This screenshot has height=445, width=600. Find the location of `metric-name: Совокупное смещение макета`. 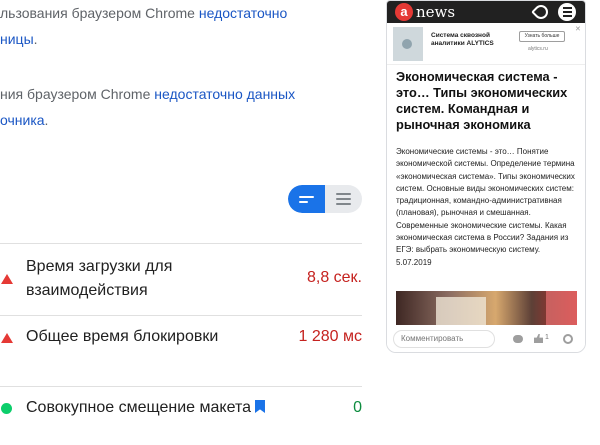

metric-name: Совокупное смещение макета is located at coordinates (145, 408).